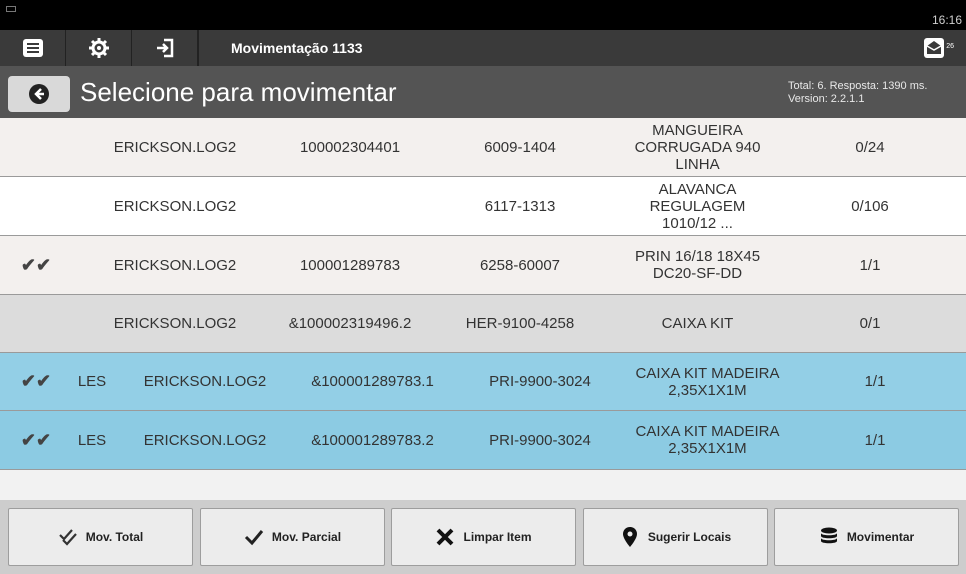 This screenshot has width=966, height=574. Describe the element at coordinates (880, 537) in the screenshot. I see `movimentar-label: Movimentar` at that location.